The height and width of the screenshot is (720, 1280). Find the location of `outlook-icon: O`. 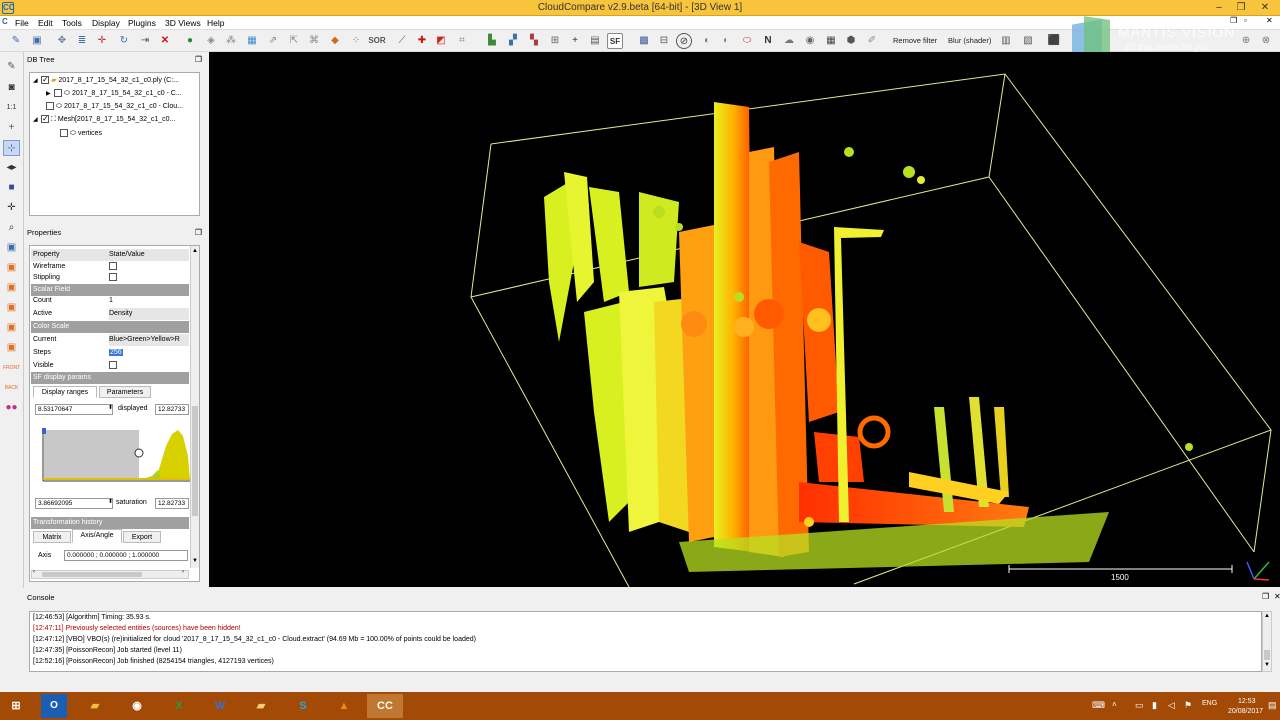

outlook-icon: O is located at coordinates (54, 706).